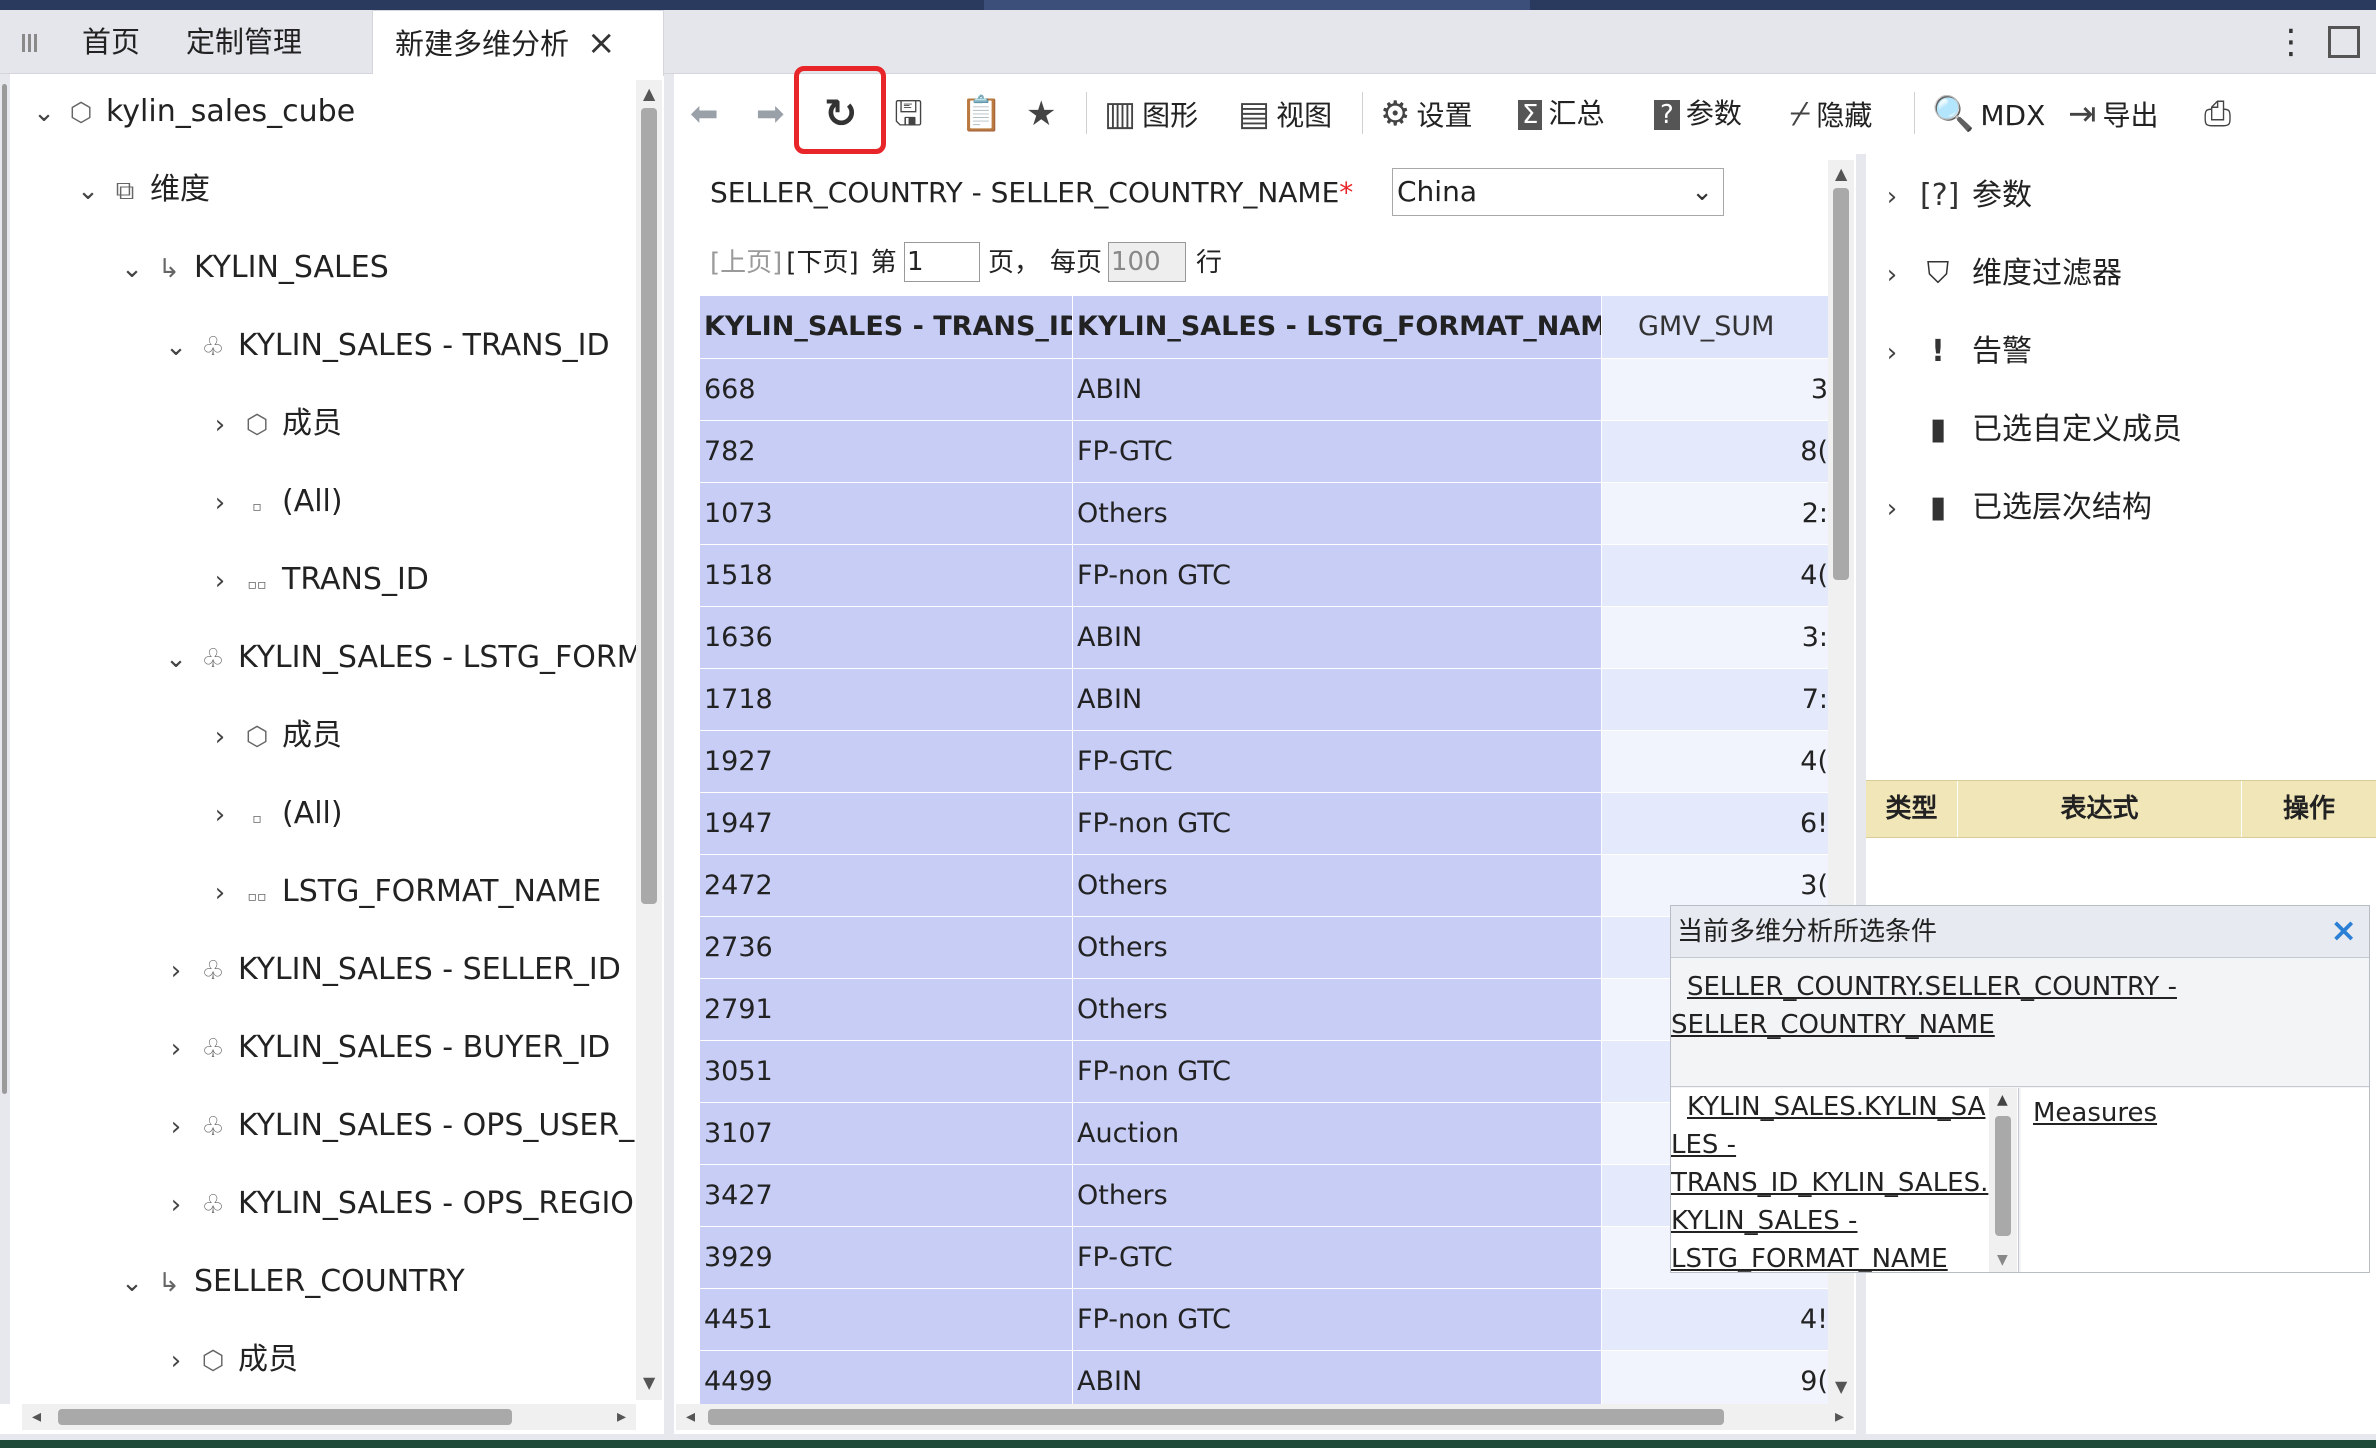 The height and width of the screenshot is (1448, 2376). Describe the element at coordinates (2003, 1180) in the screenshot. I see `popup-rows-scrollbar: ▲ ▼` at that location.